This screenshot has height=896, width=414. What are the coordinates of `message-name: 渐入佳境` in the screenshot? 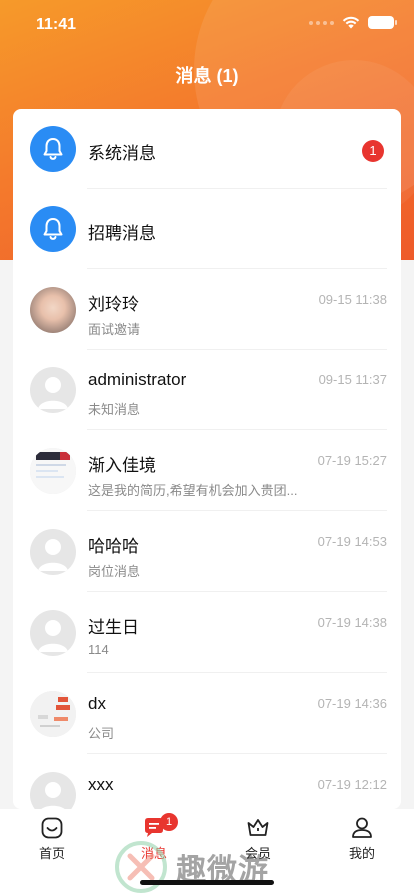 It's located at (122, 465).